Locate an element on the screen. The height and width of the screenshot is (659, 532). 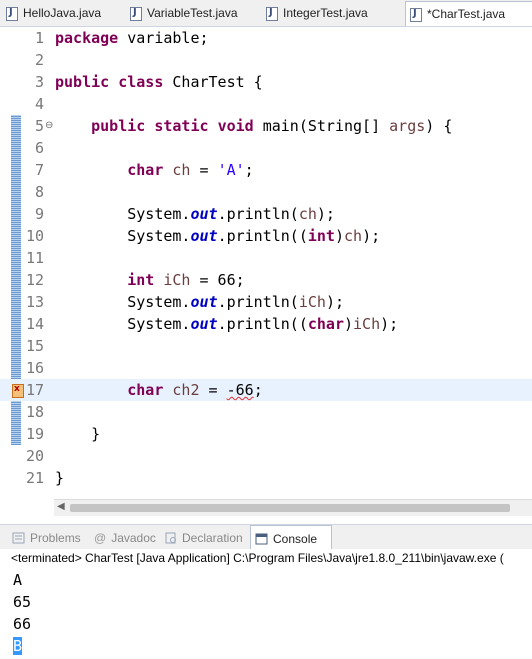
tab-variabletest: J VariableTest.java is located at coordinates (191, 13).